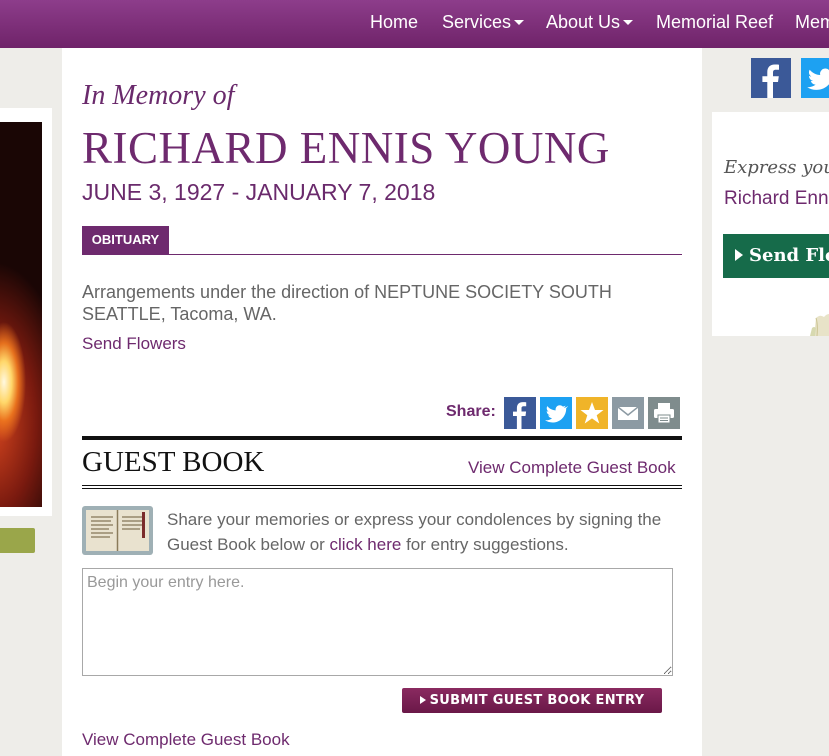 This screenshot has width=829, height=756. I want to click on nav-item-about-us: About Us, so click(590, 22).